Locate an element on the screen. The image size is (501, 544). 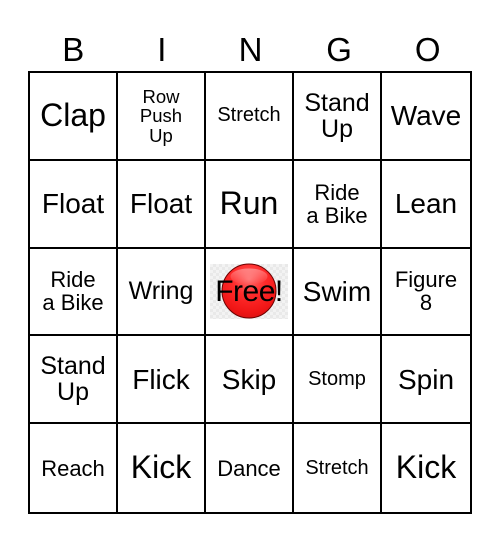
header-letter-n: N is located at coordinates (250, 49).